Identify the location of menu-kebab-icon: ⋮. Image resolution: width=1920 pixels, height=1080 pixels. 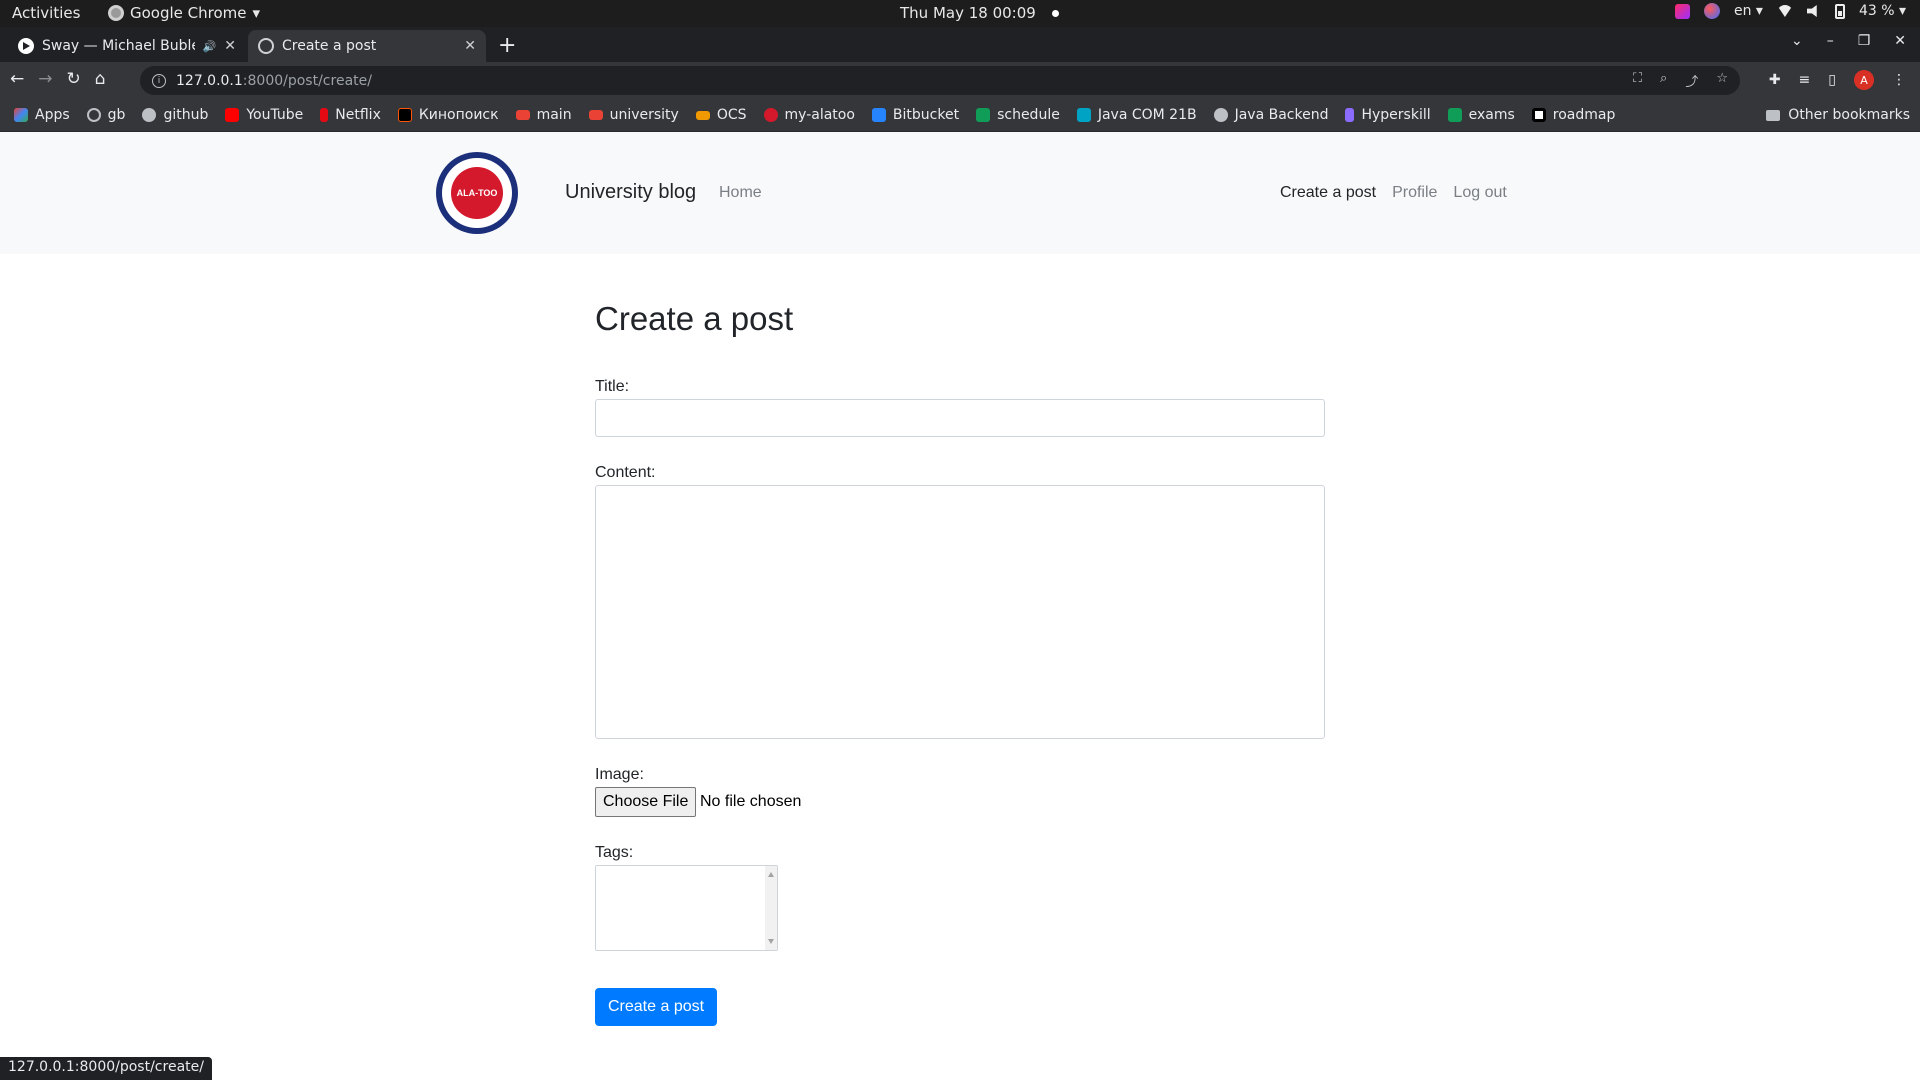
(1899, 80).